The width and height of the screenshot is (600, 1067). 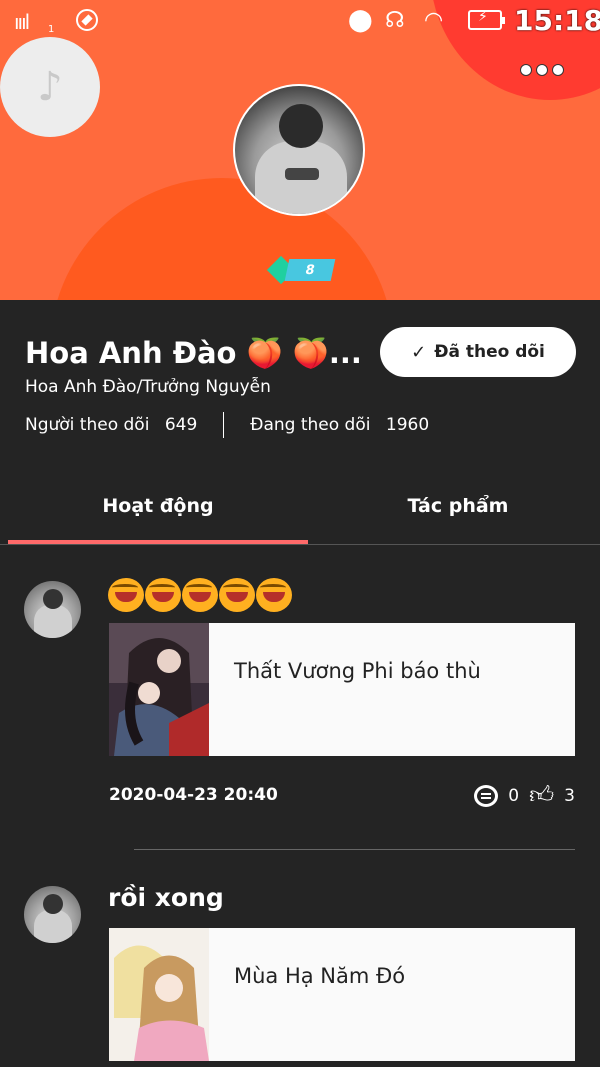 I want to click on signal-sim-number: 1, so click(x=51, y=29).